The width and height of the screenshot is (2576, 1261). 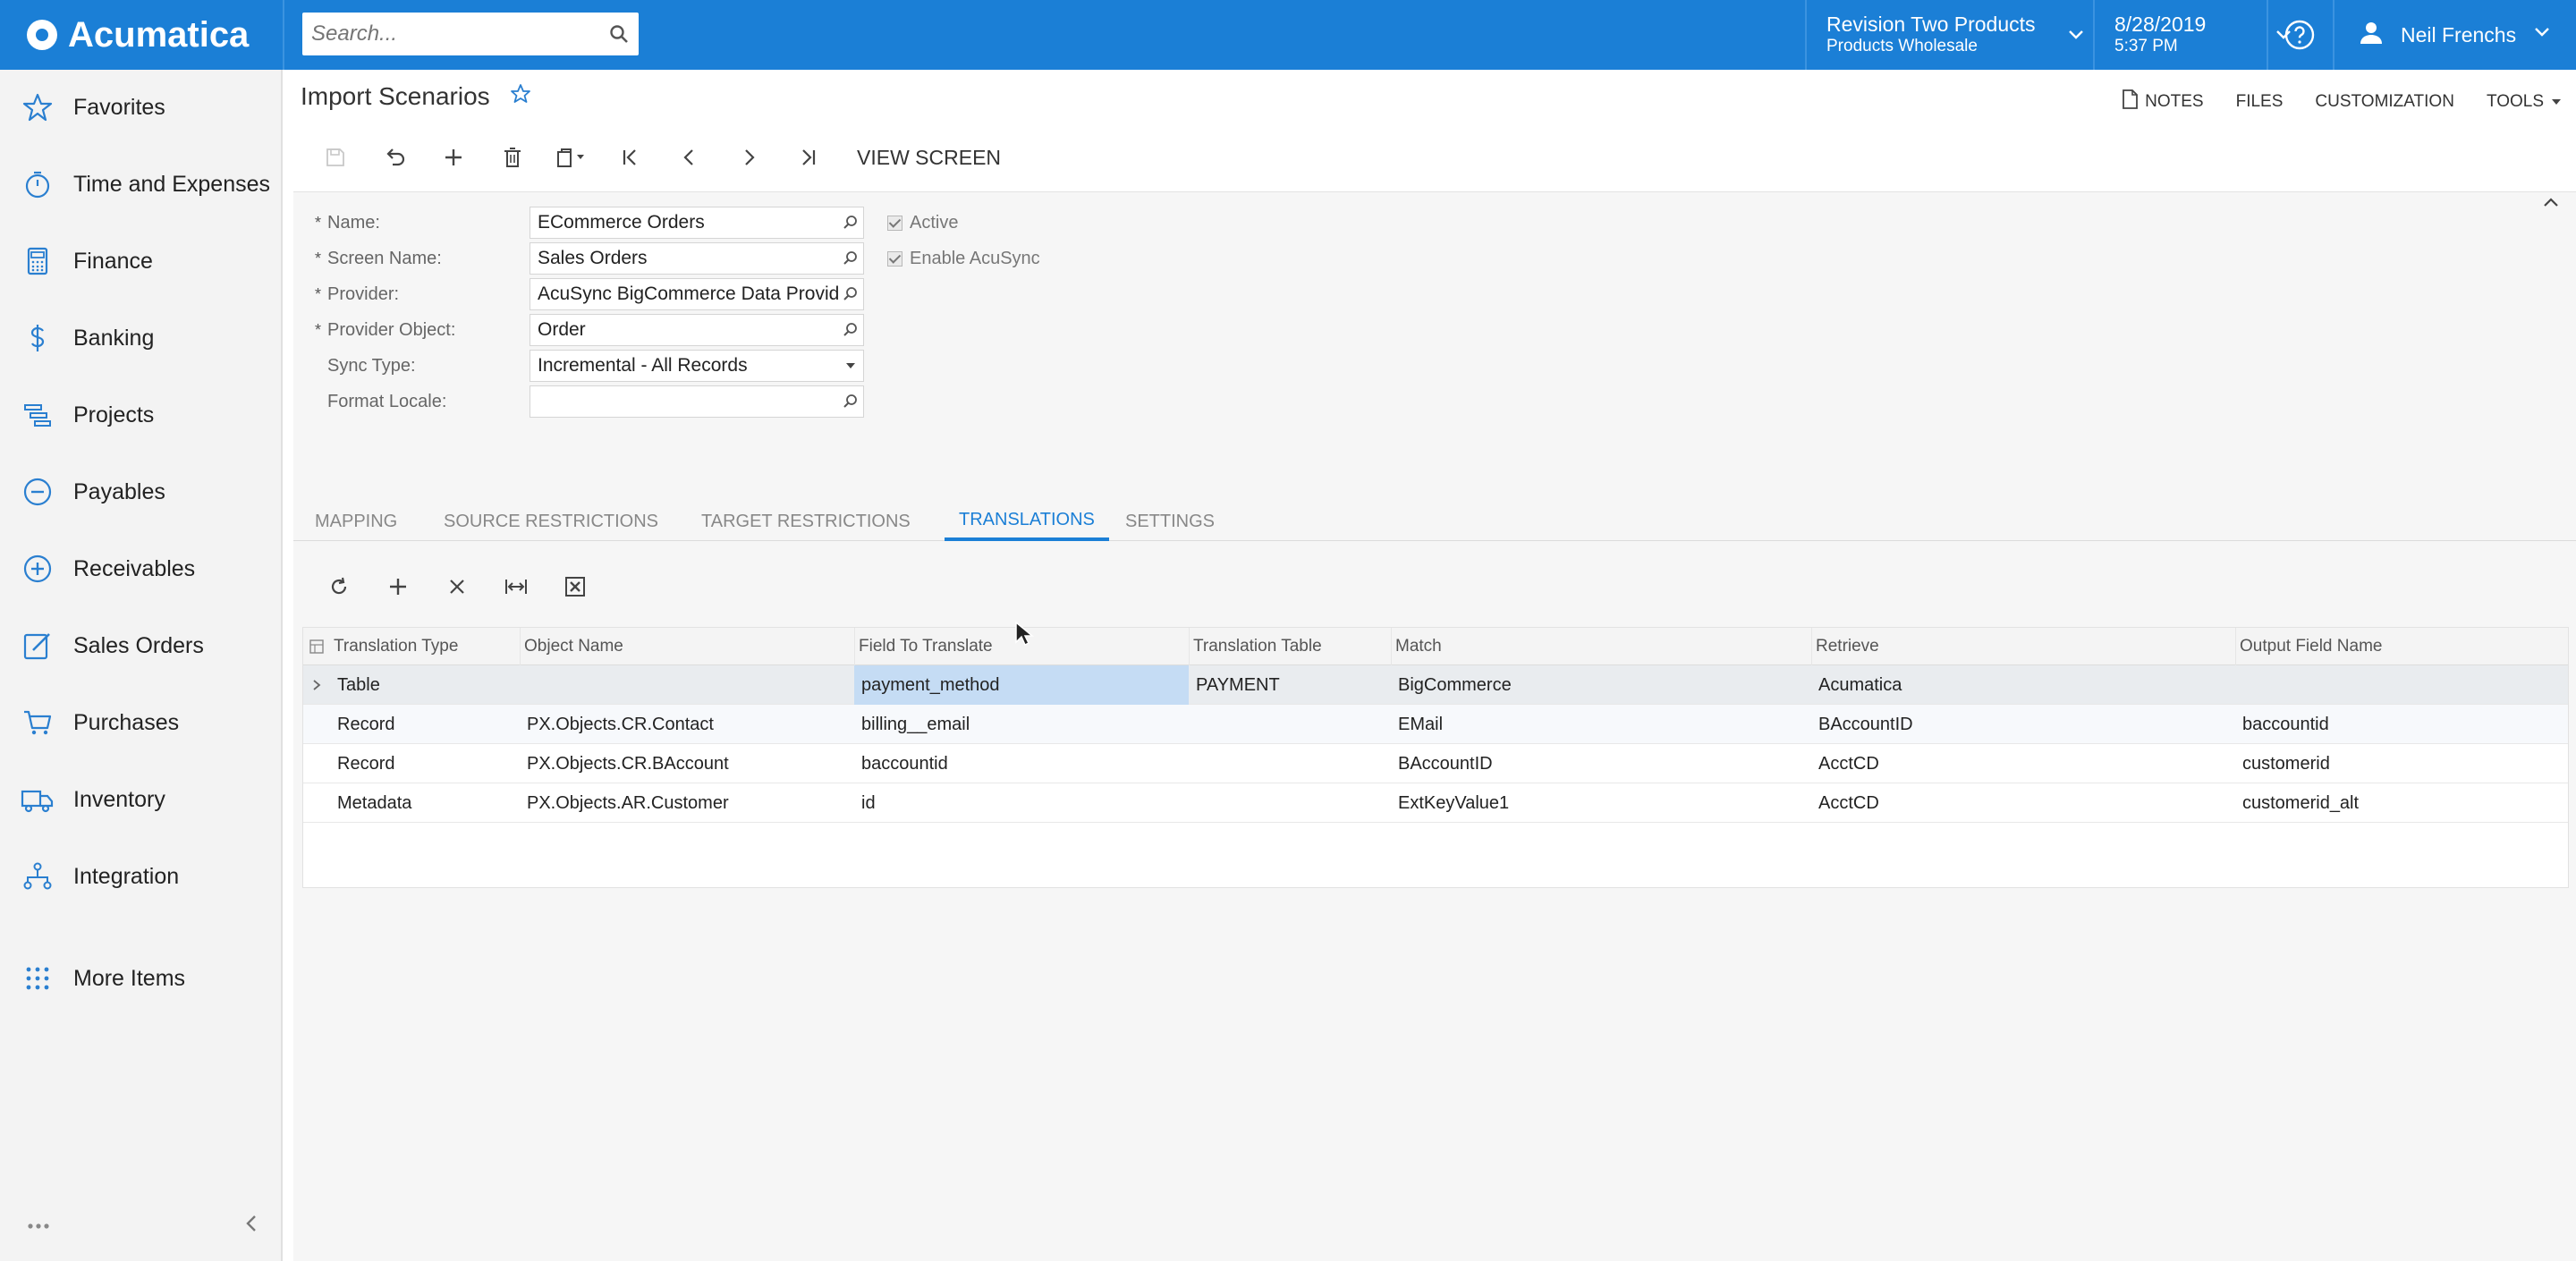 I want to click on cell-retrieve: BAccountID, so click(x=2023, y=724).